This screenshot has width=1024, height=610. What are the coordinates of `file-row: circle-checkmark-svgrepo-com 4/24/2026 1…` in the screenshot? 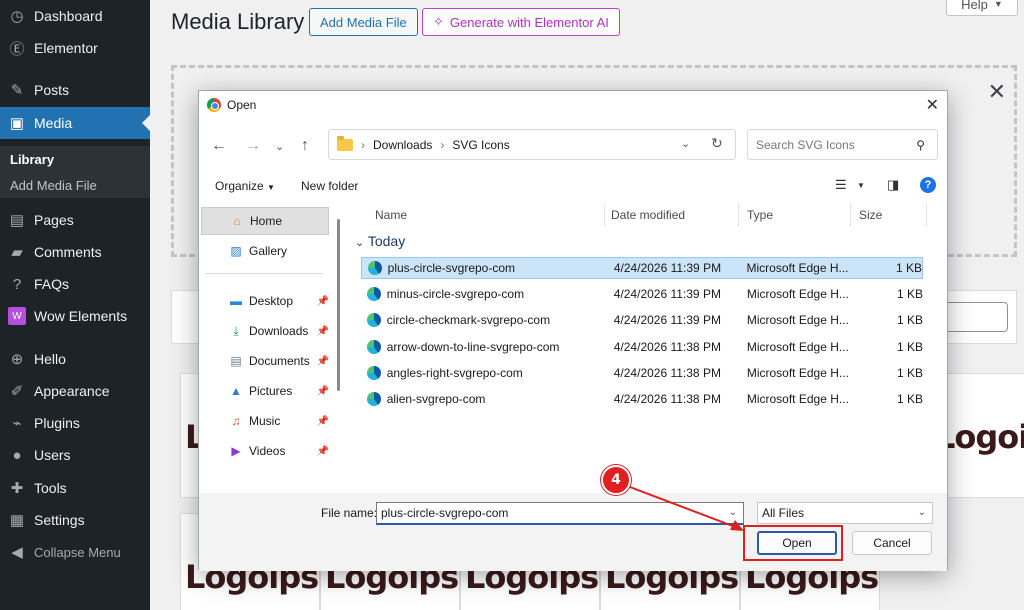 It's located at (642, 320).